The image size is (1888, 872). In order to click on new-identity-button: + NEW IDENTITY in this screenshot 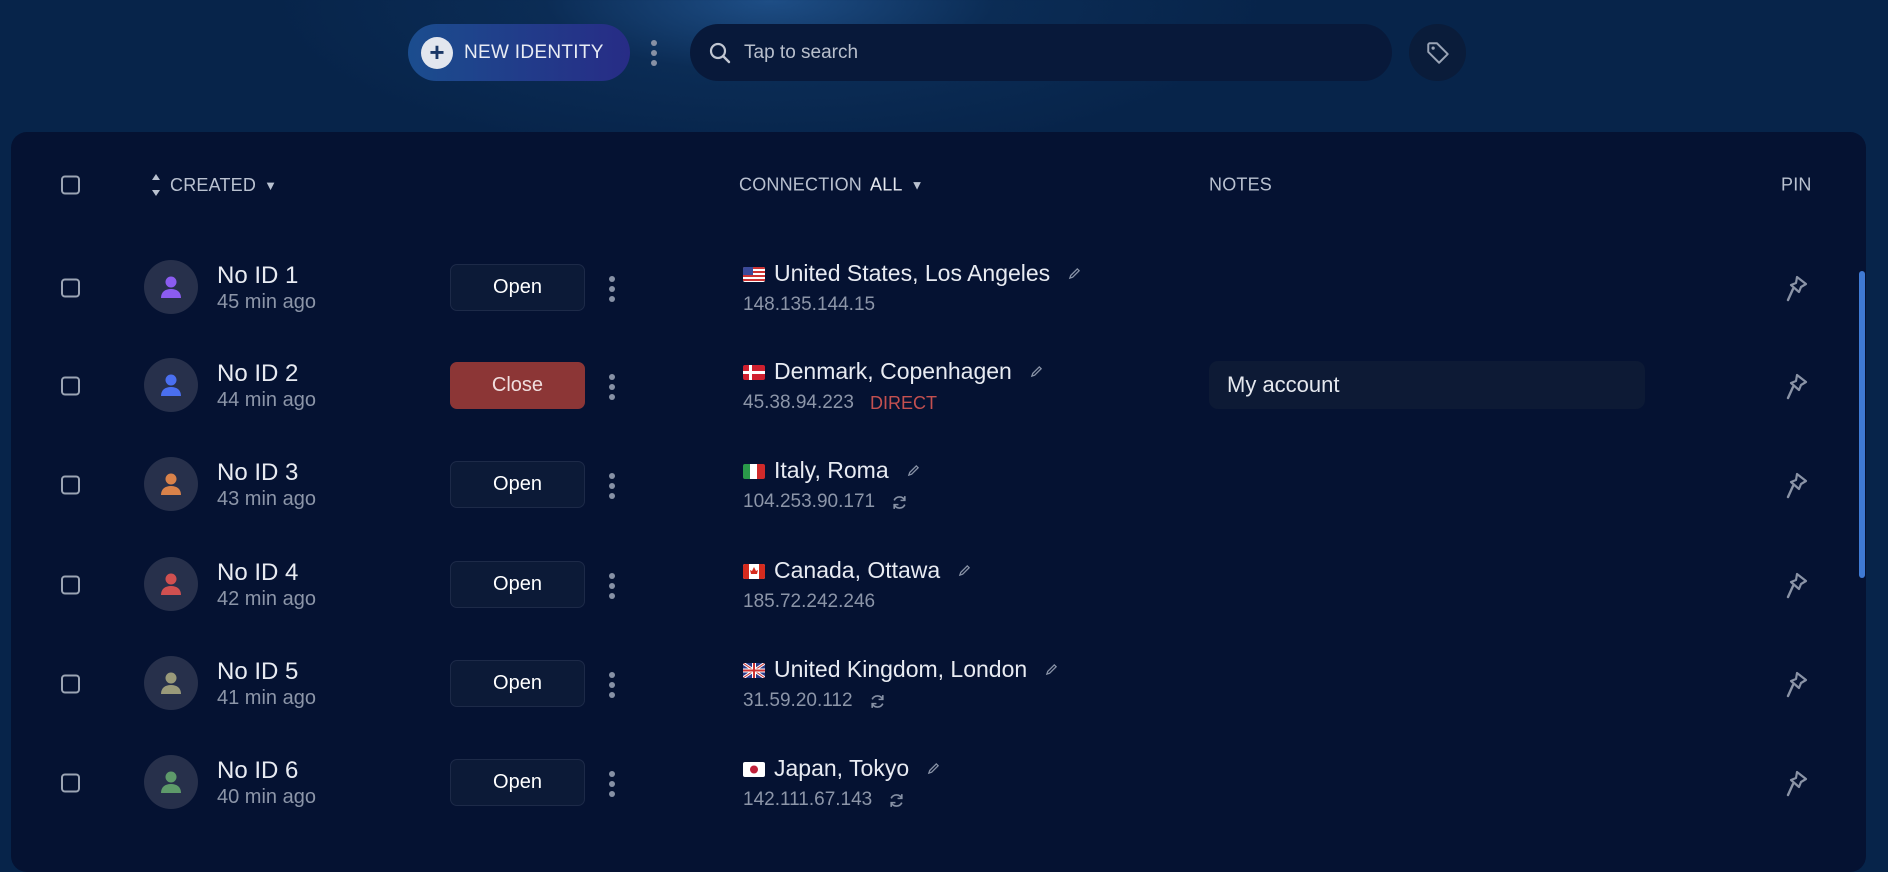, I will do `click(519, 52)`.